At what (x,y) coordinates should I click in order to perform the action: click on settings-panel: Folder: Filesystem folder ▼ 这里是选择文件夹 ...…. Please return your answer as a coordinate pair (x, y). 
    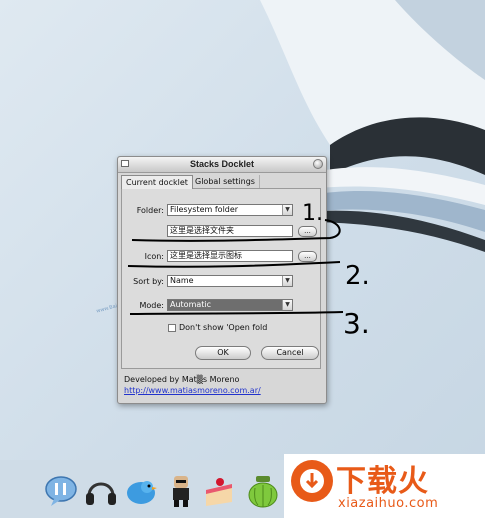
    Looking at the image, I should click on (221, 278).